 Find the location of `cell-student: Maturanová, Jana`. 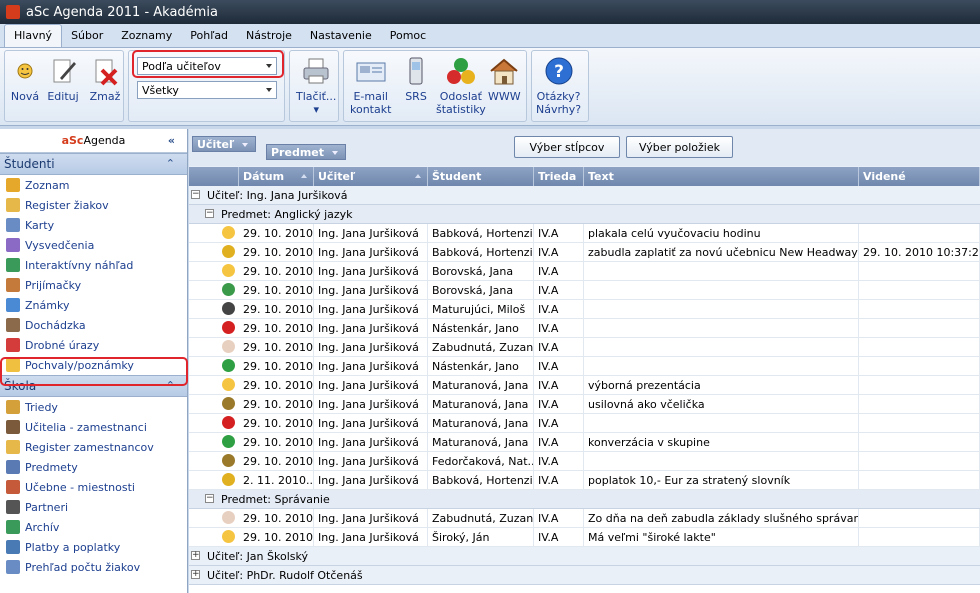

cell-student: Maturanová, Jana is located at coordinates (481, 404).